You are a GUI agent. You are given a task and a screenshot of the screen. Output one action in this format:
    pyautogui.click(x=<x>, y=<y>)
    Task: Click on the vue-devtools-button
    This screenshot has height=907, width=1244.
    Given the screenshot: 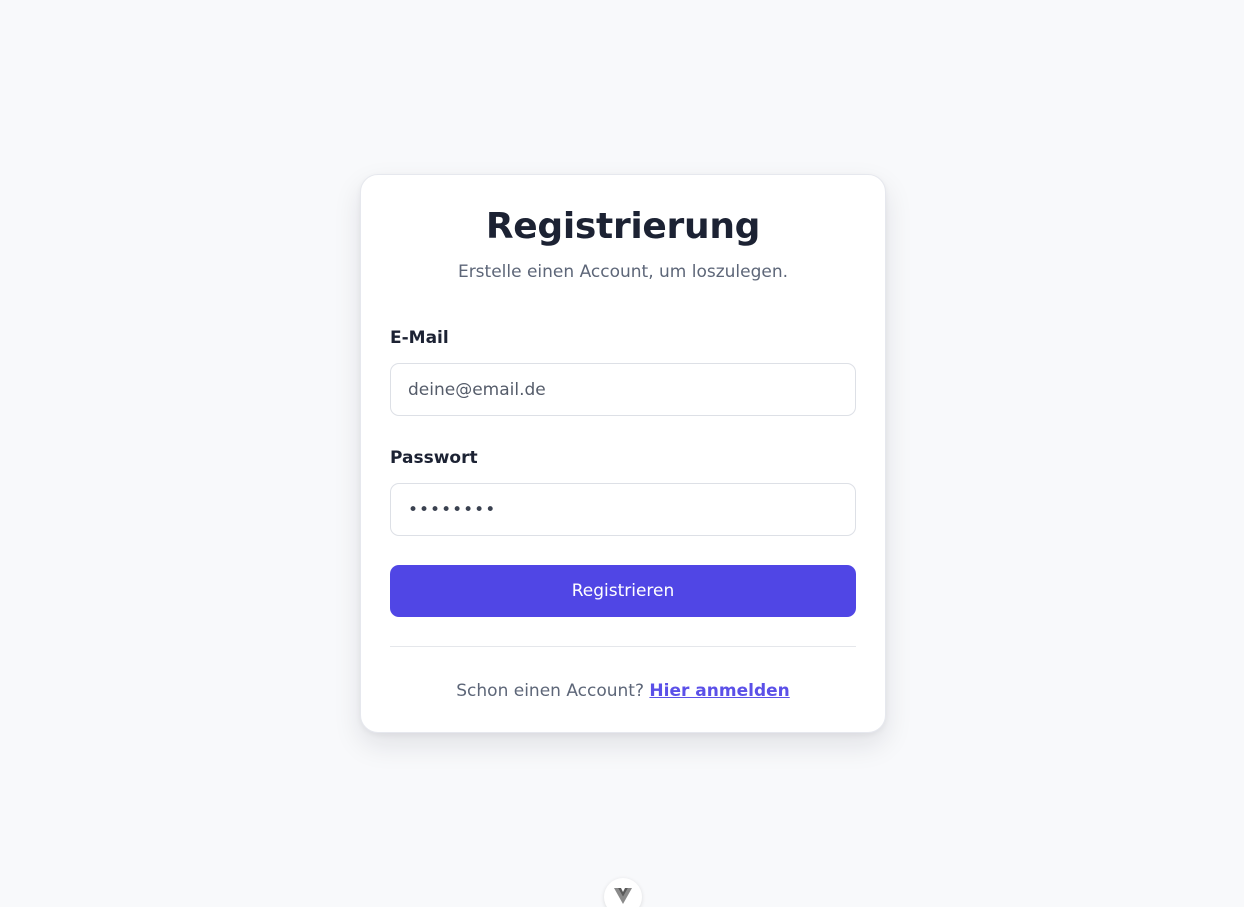 What is the action you would take?
    pyautogui.click(x=623, y=892)
    